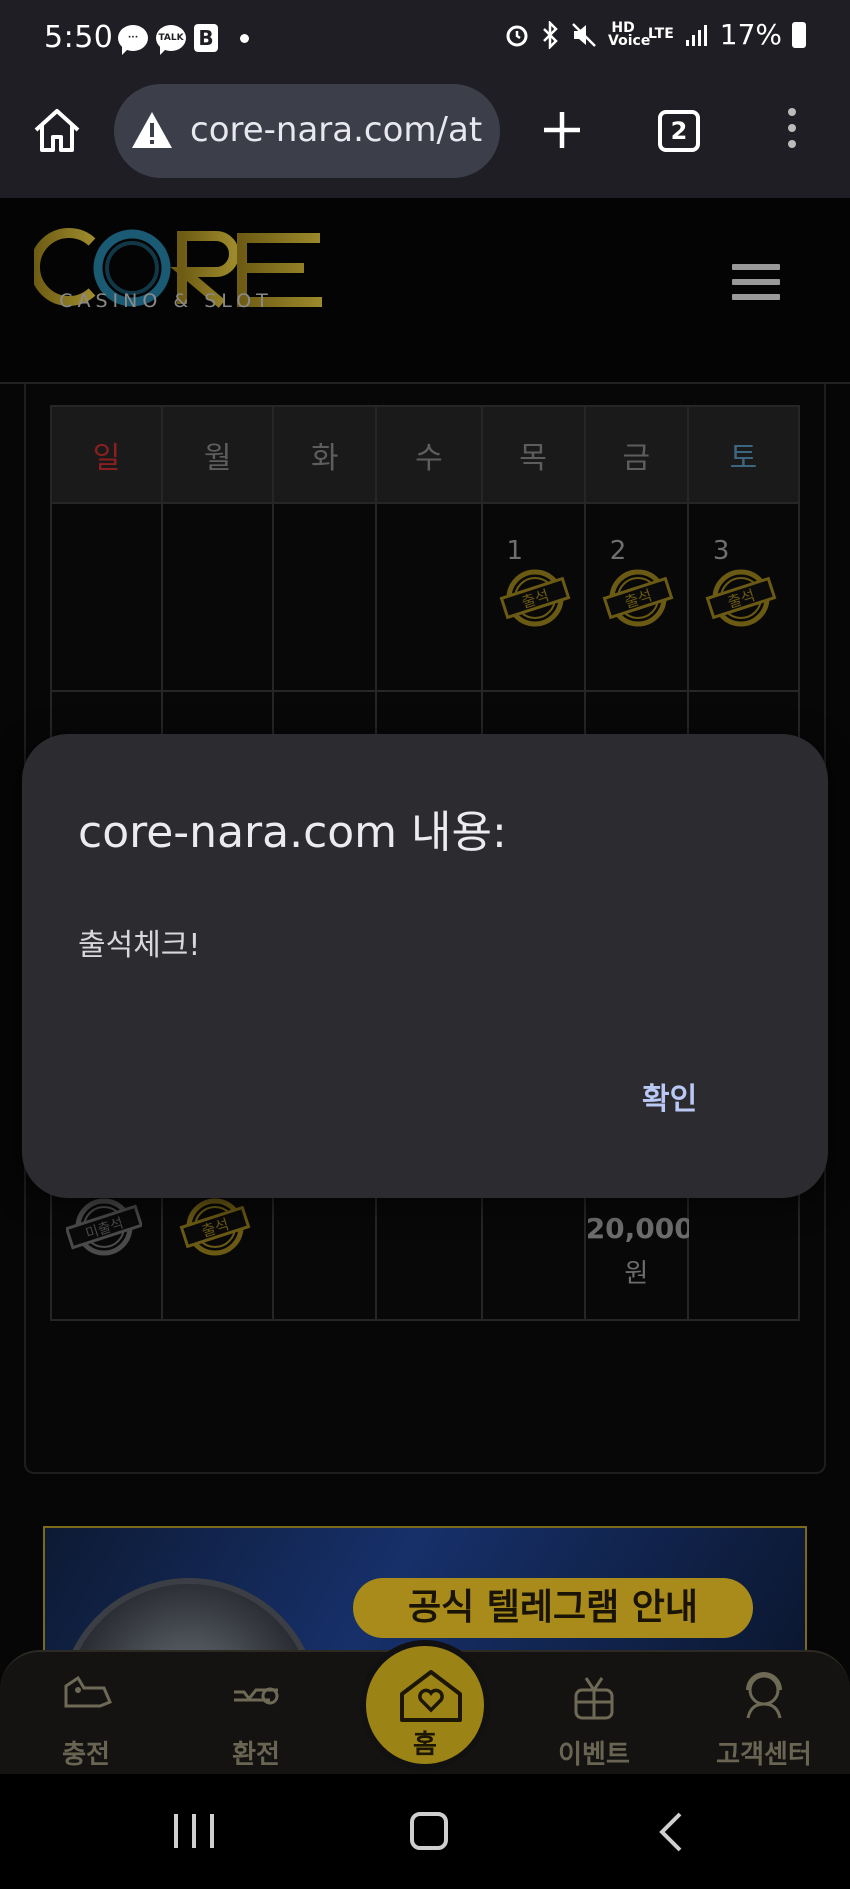 The width and height of the screenshot is (850, 1889). I want to click on nav-home-label: 홈, so click(425, 1745).